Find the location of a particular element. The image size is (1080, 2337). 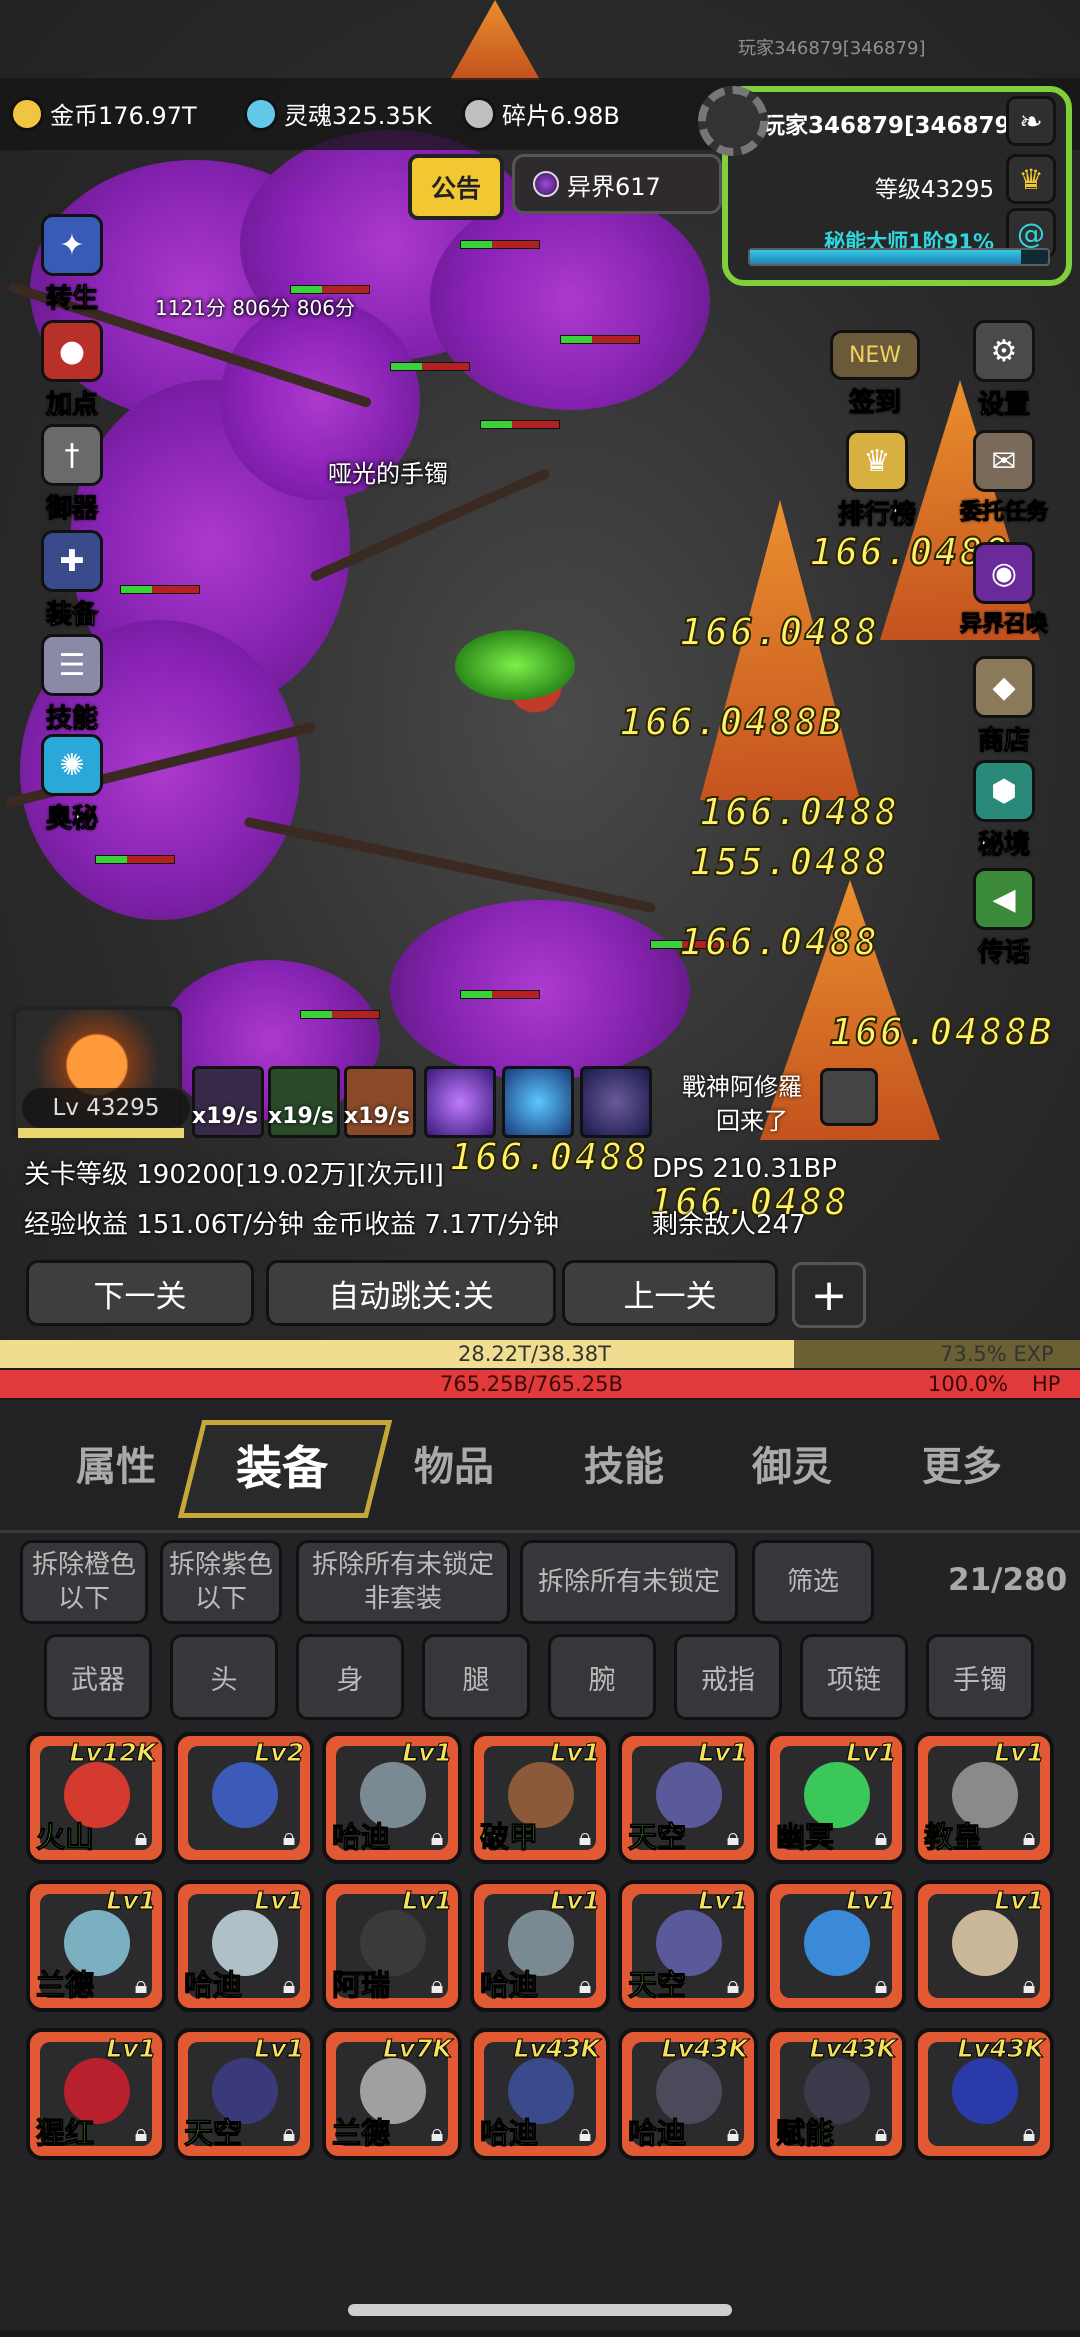

dismantle-orange-button: 拆除橙色 以下 is located at coordinates (84, 1582).